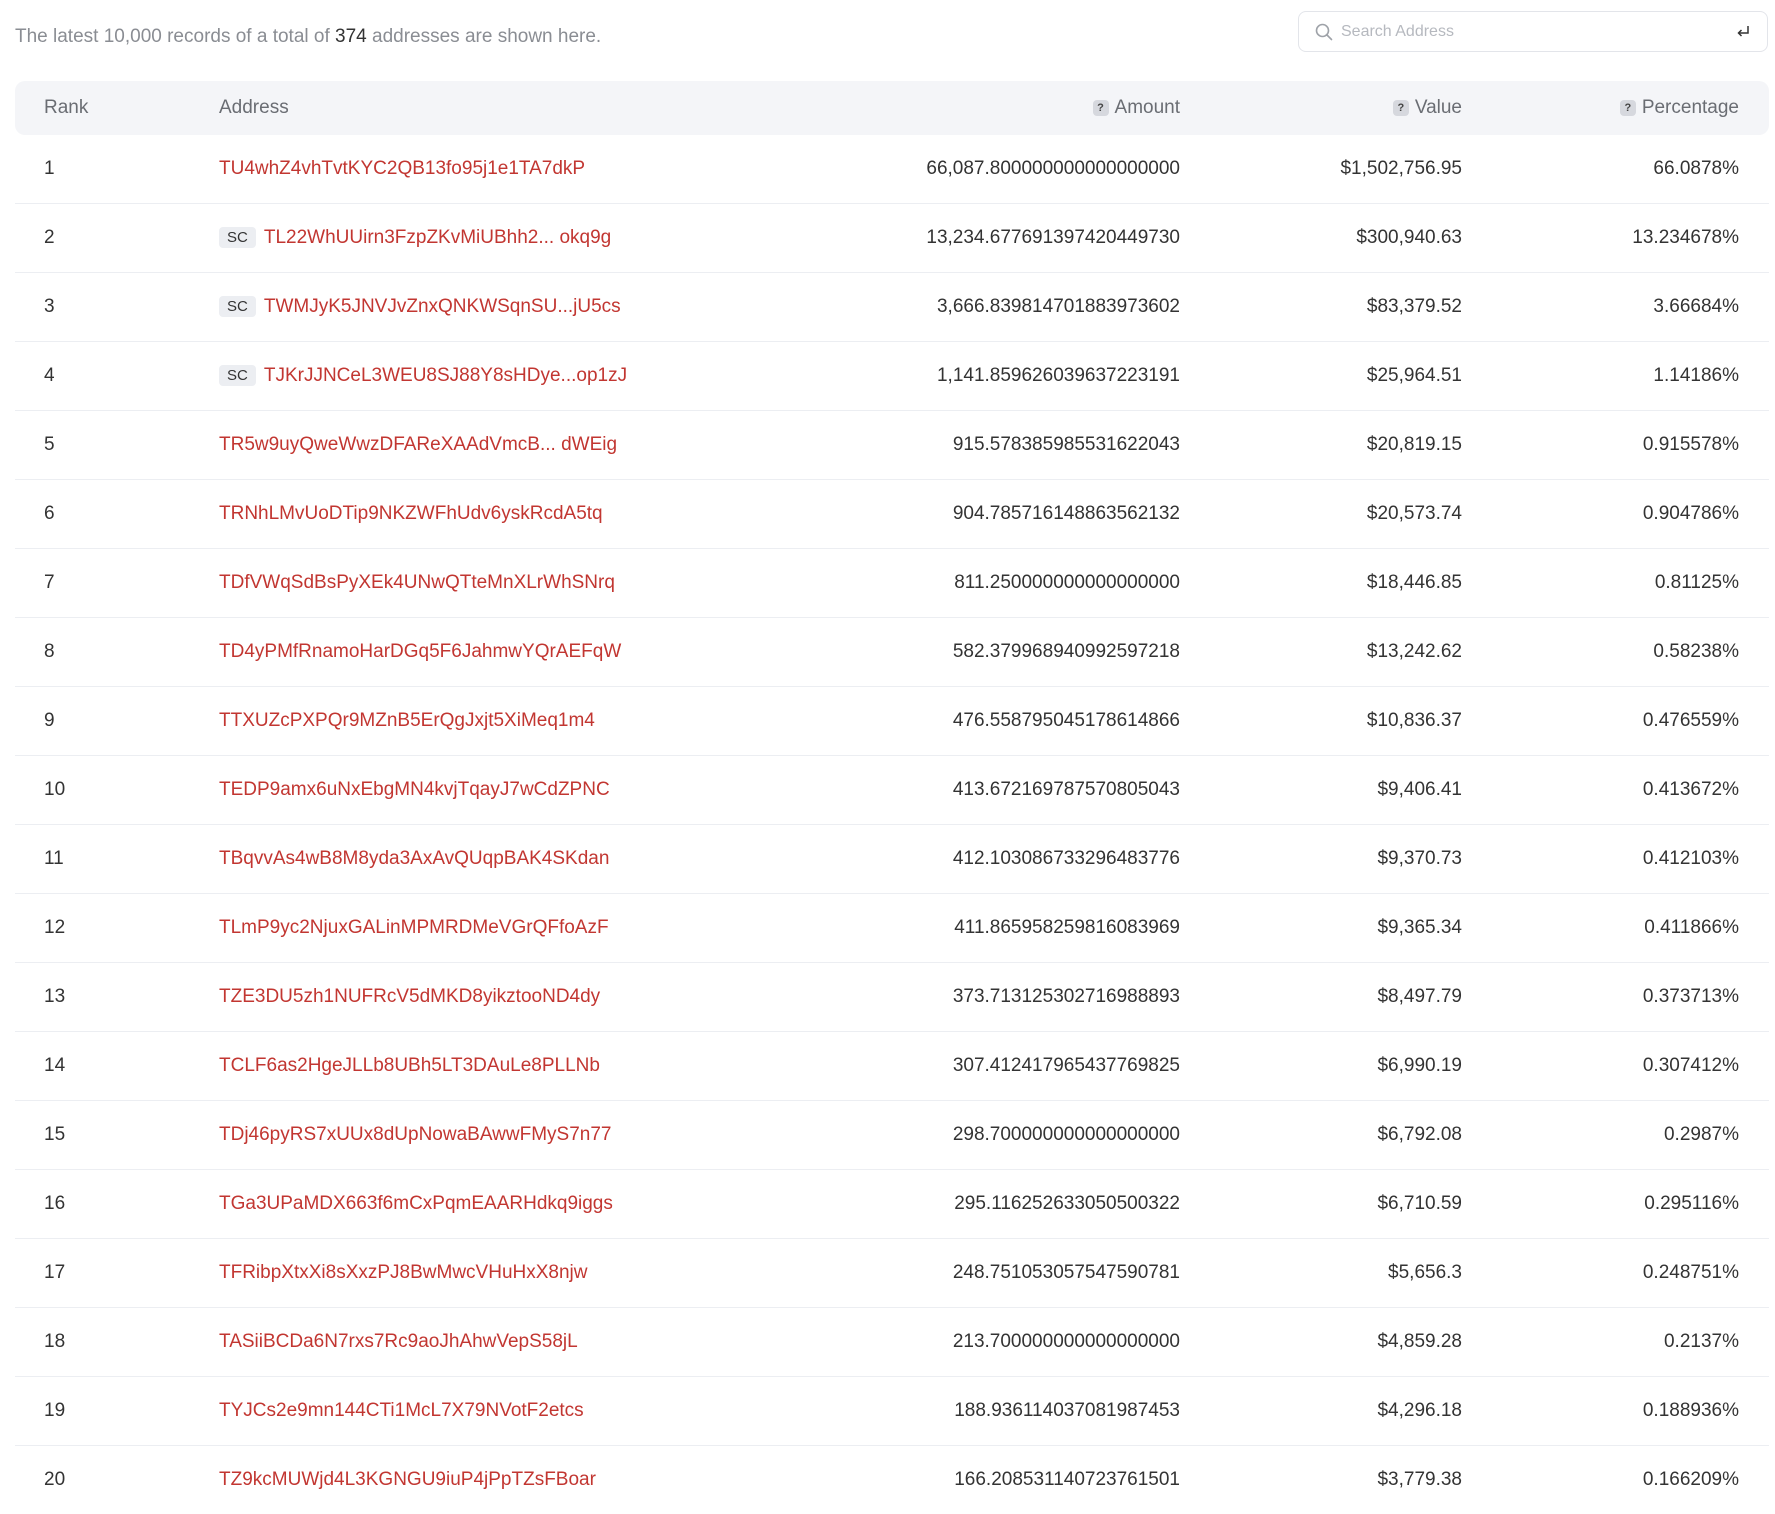 Image resolution: width=1775 pixels, height=1514 pixels. I want to click on address-count: 374, so click(351, 36).